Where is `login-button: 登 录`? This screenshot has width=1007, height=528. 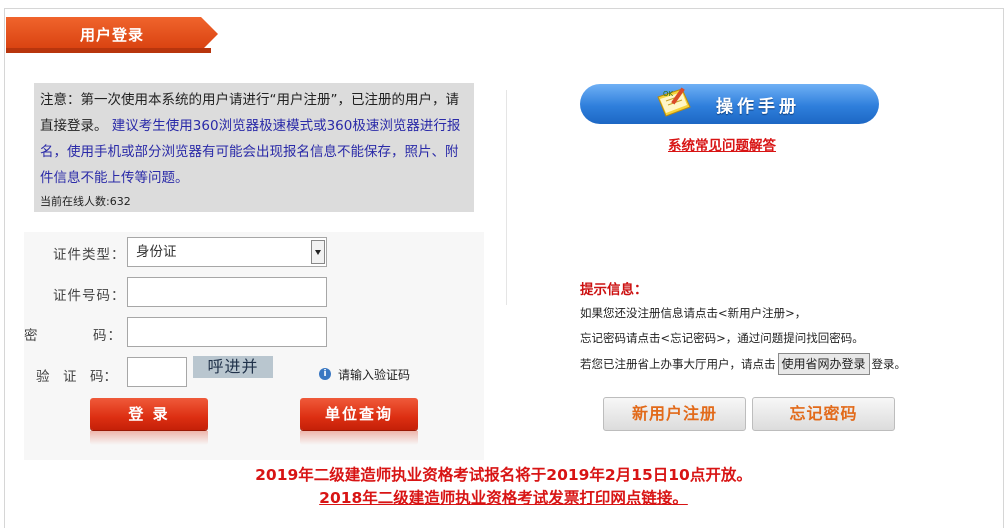
login-button: 登 录 is located at coordinates (149, 414).